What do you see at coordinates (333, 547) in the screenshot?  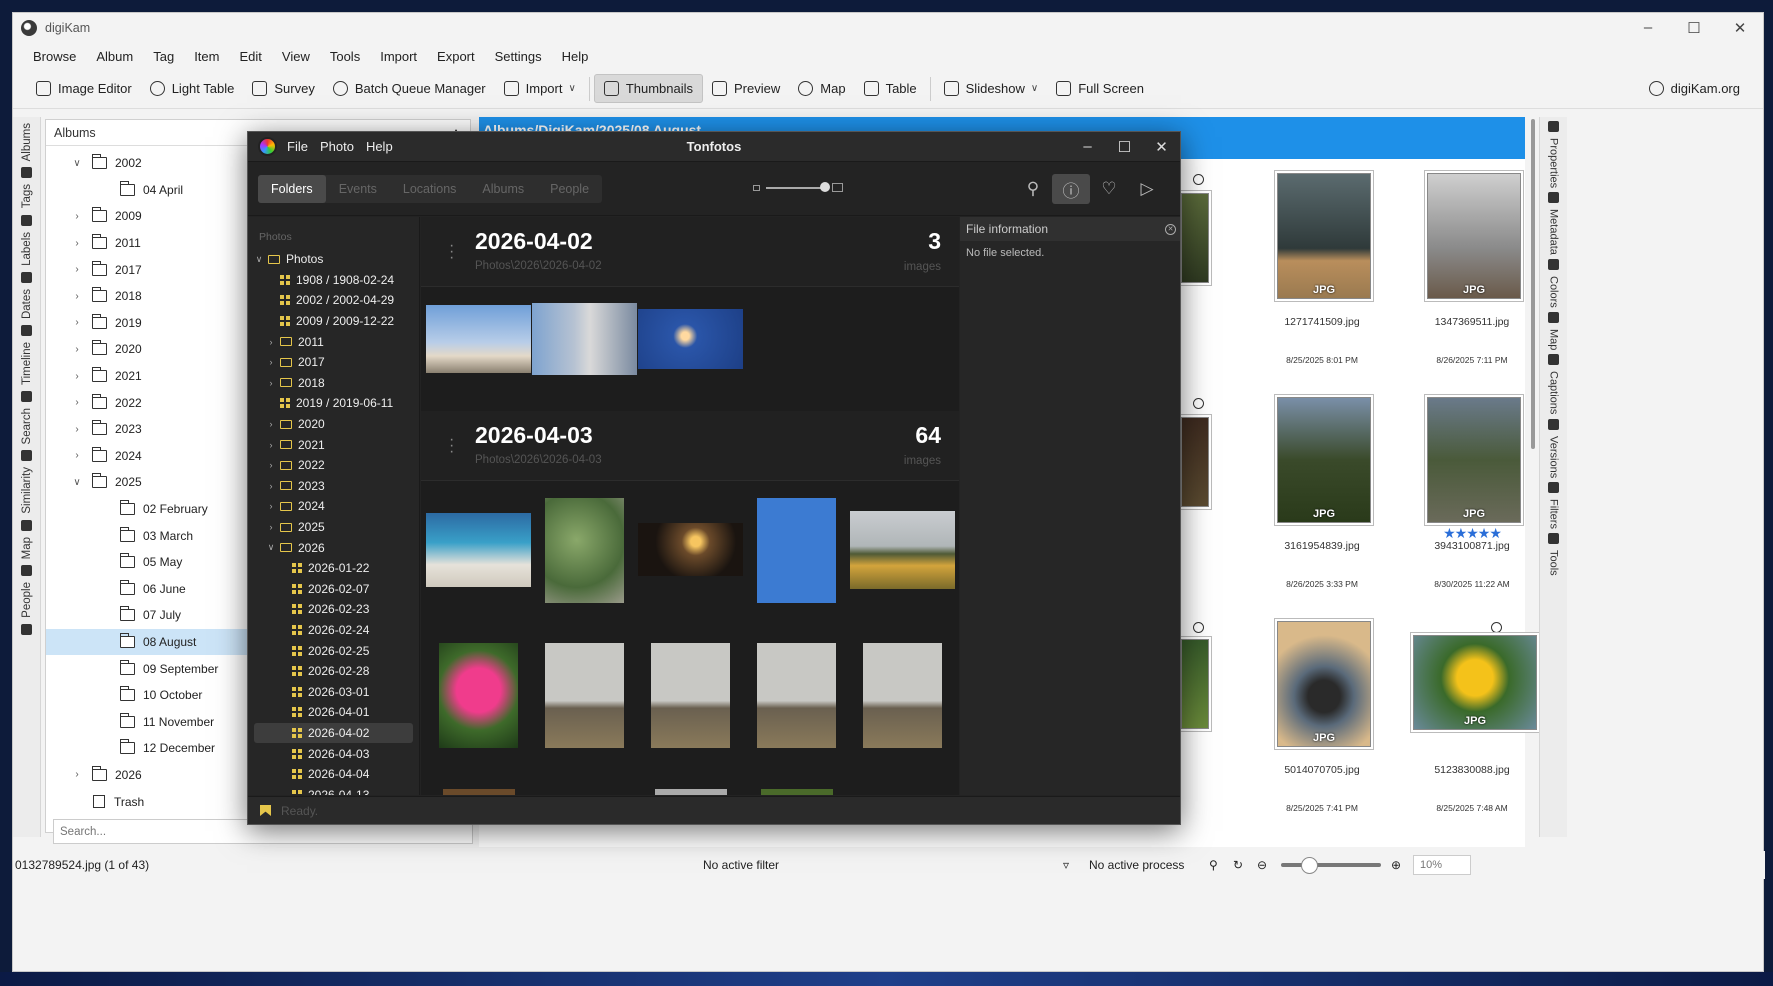 I see `folder-tree-item: ∨ 2026` at bounding box center [333, 547].